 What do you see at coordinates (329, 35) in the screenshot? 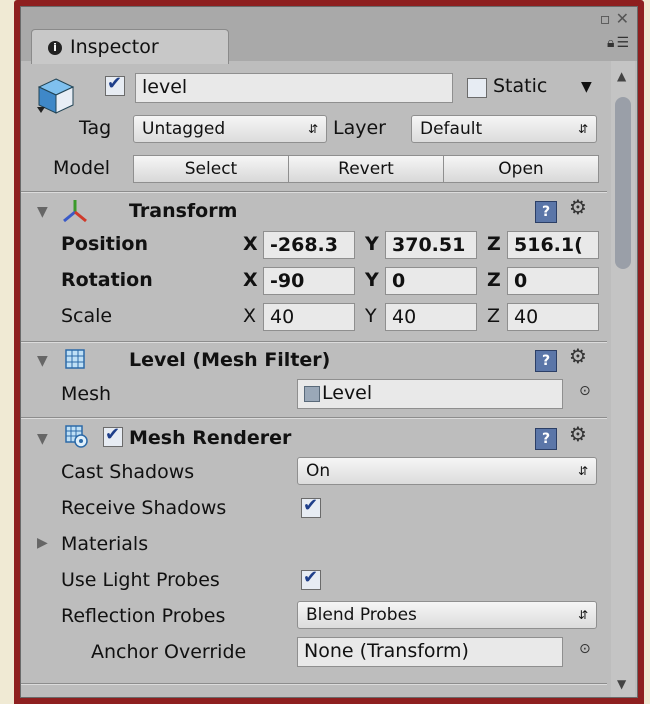
I see `tab-bar: i Inspector ▫ ✕ 🔒︎☰` at bounding box center [329, 35].